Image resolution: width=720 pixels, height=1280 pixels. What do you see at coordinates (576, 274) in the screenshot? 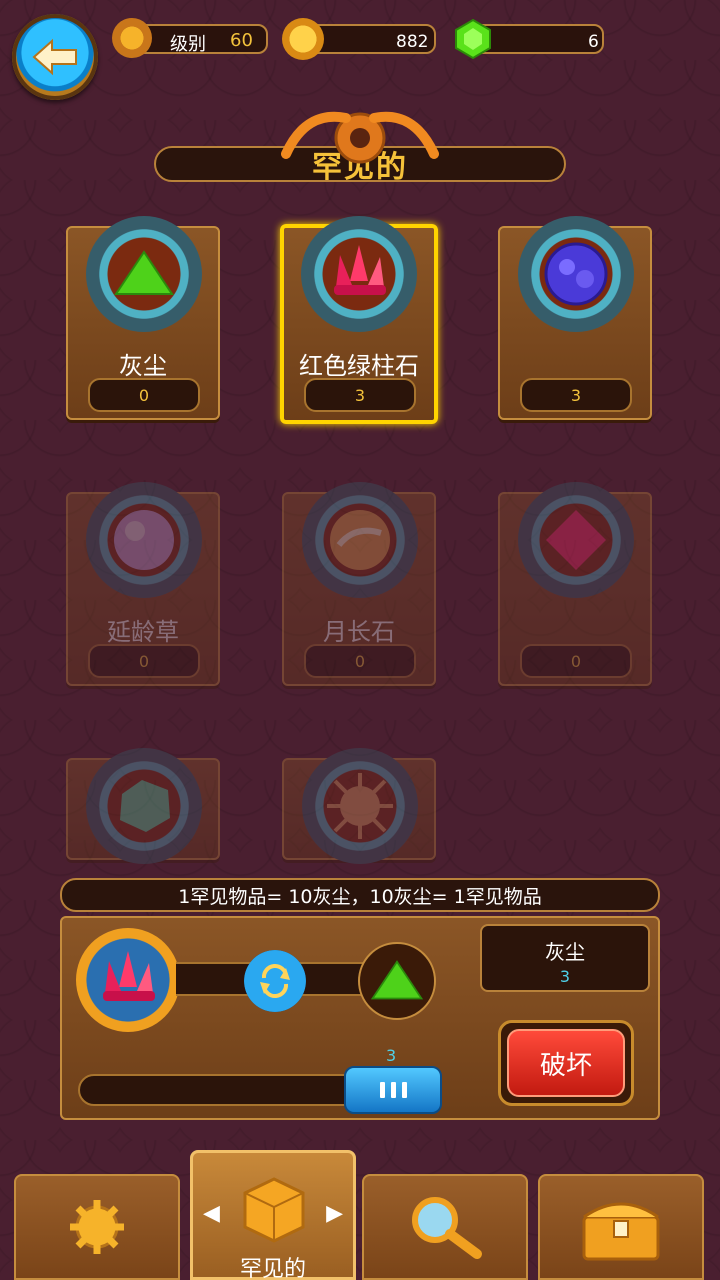
I see `blue-stone-icon` at bounding box center [576, 274].